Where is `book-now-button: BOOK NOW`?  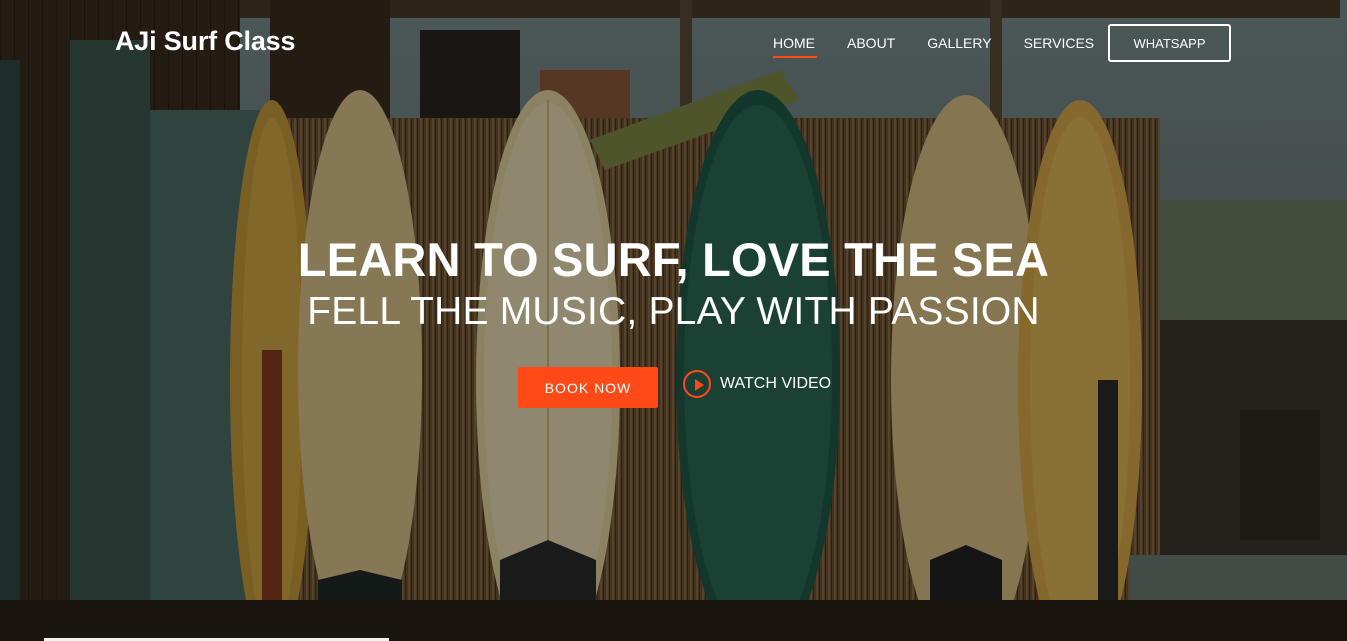
book-now-button: BOOK NOW is located at coordinates (588, 387).